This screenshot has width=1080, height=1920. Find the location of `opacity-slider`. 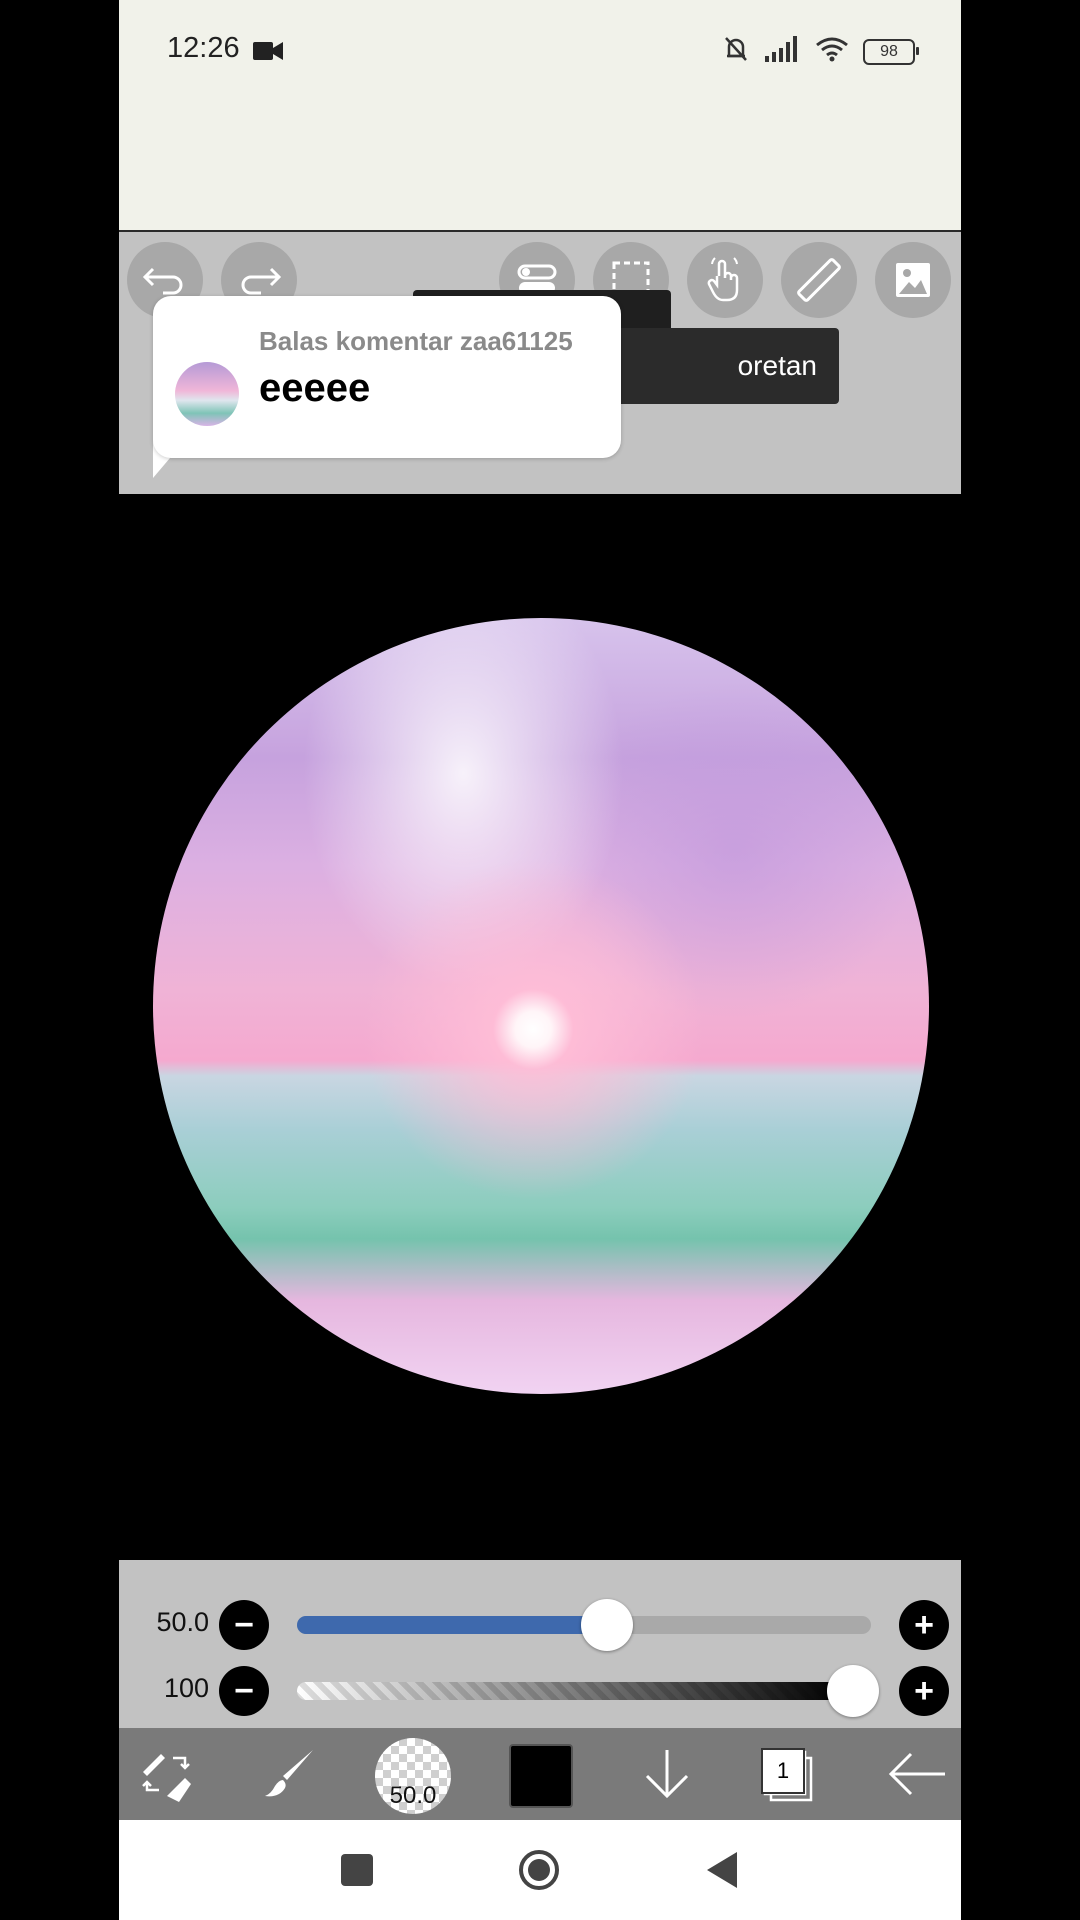

opacity-slider is located at coordinates (584, 1691).